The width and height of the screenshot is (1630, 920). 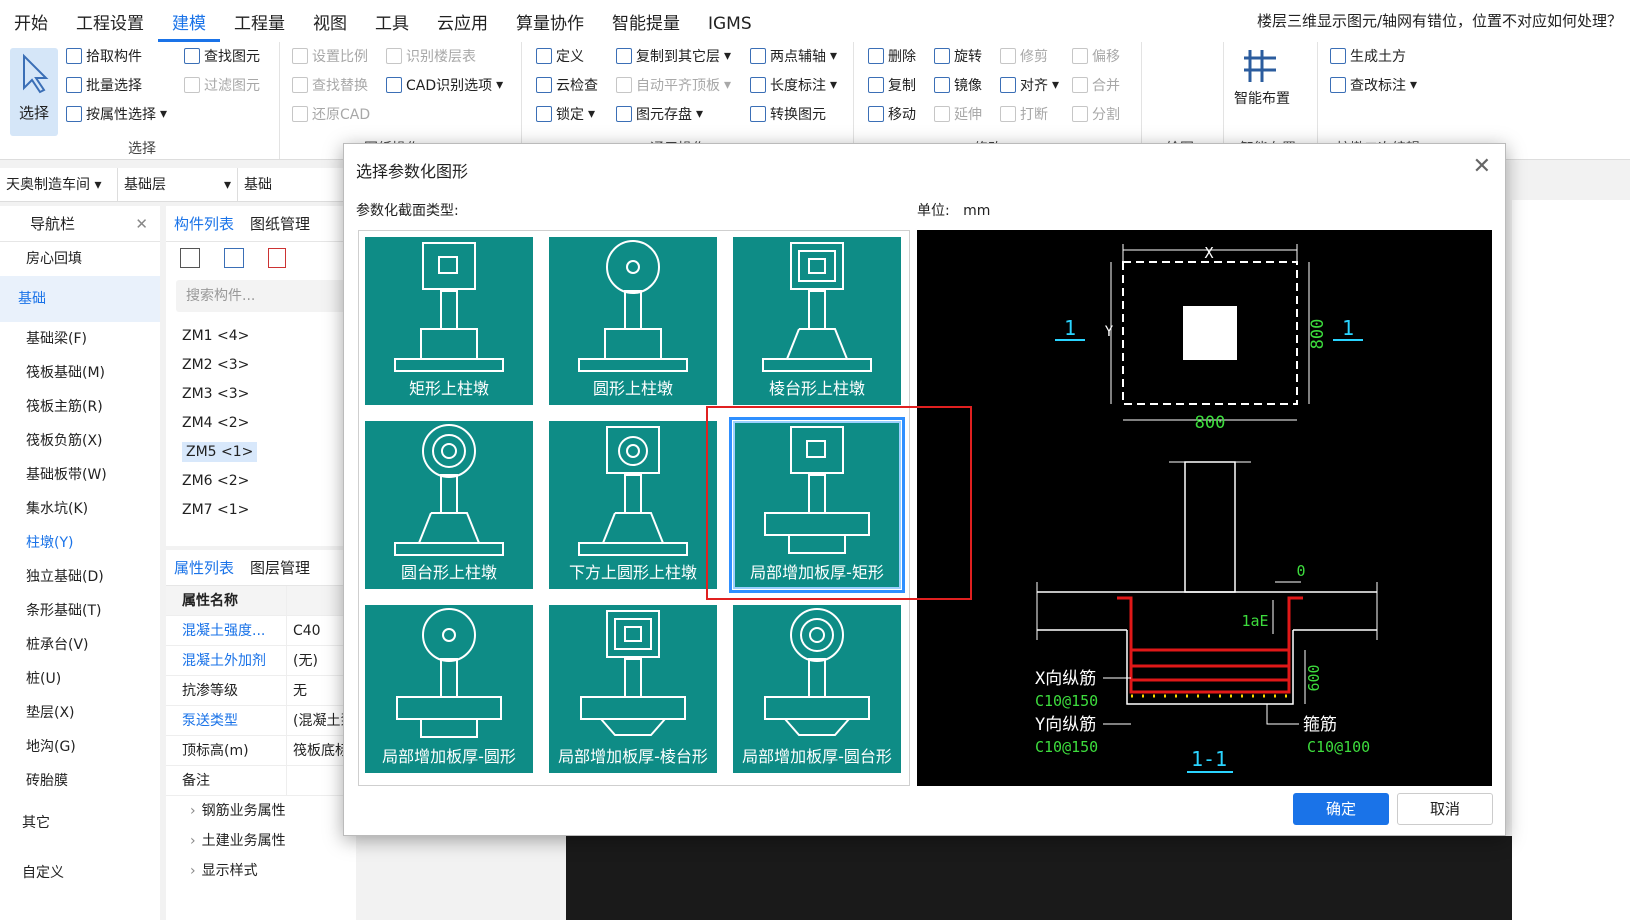 I want to click on identify-floor-table-button: 识别楼层表, so click(x=431, y=56).